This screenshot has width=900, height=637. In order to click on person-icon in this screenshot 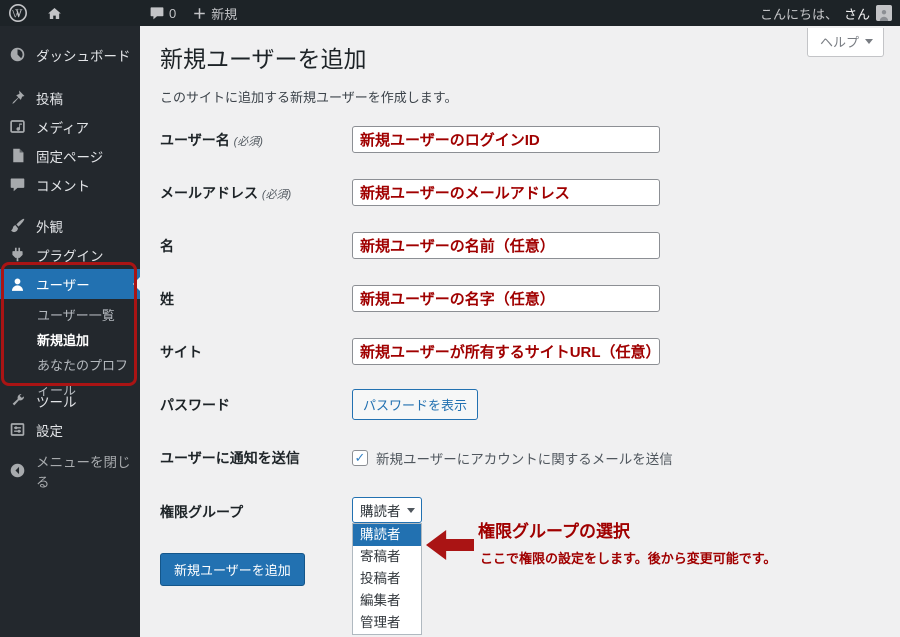, I will do `click(884, 15)`.